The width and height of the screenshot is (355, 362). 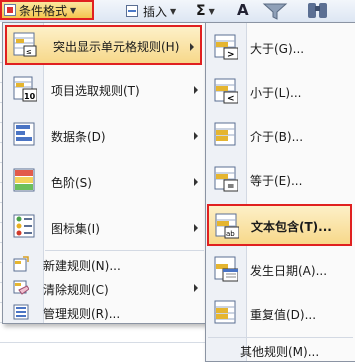 What do you see at coordinates (21, 287) in the screenshot?
I see `clear-rules-icon` at bounding box center [21, 287].